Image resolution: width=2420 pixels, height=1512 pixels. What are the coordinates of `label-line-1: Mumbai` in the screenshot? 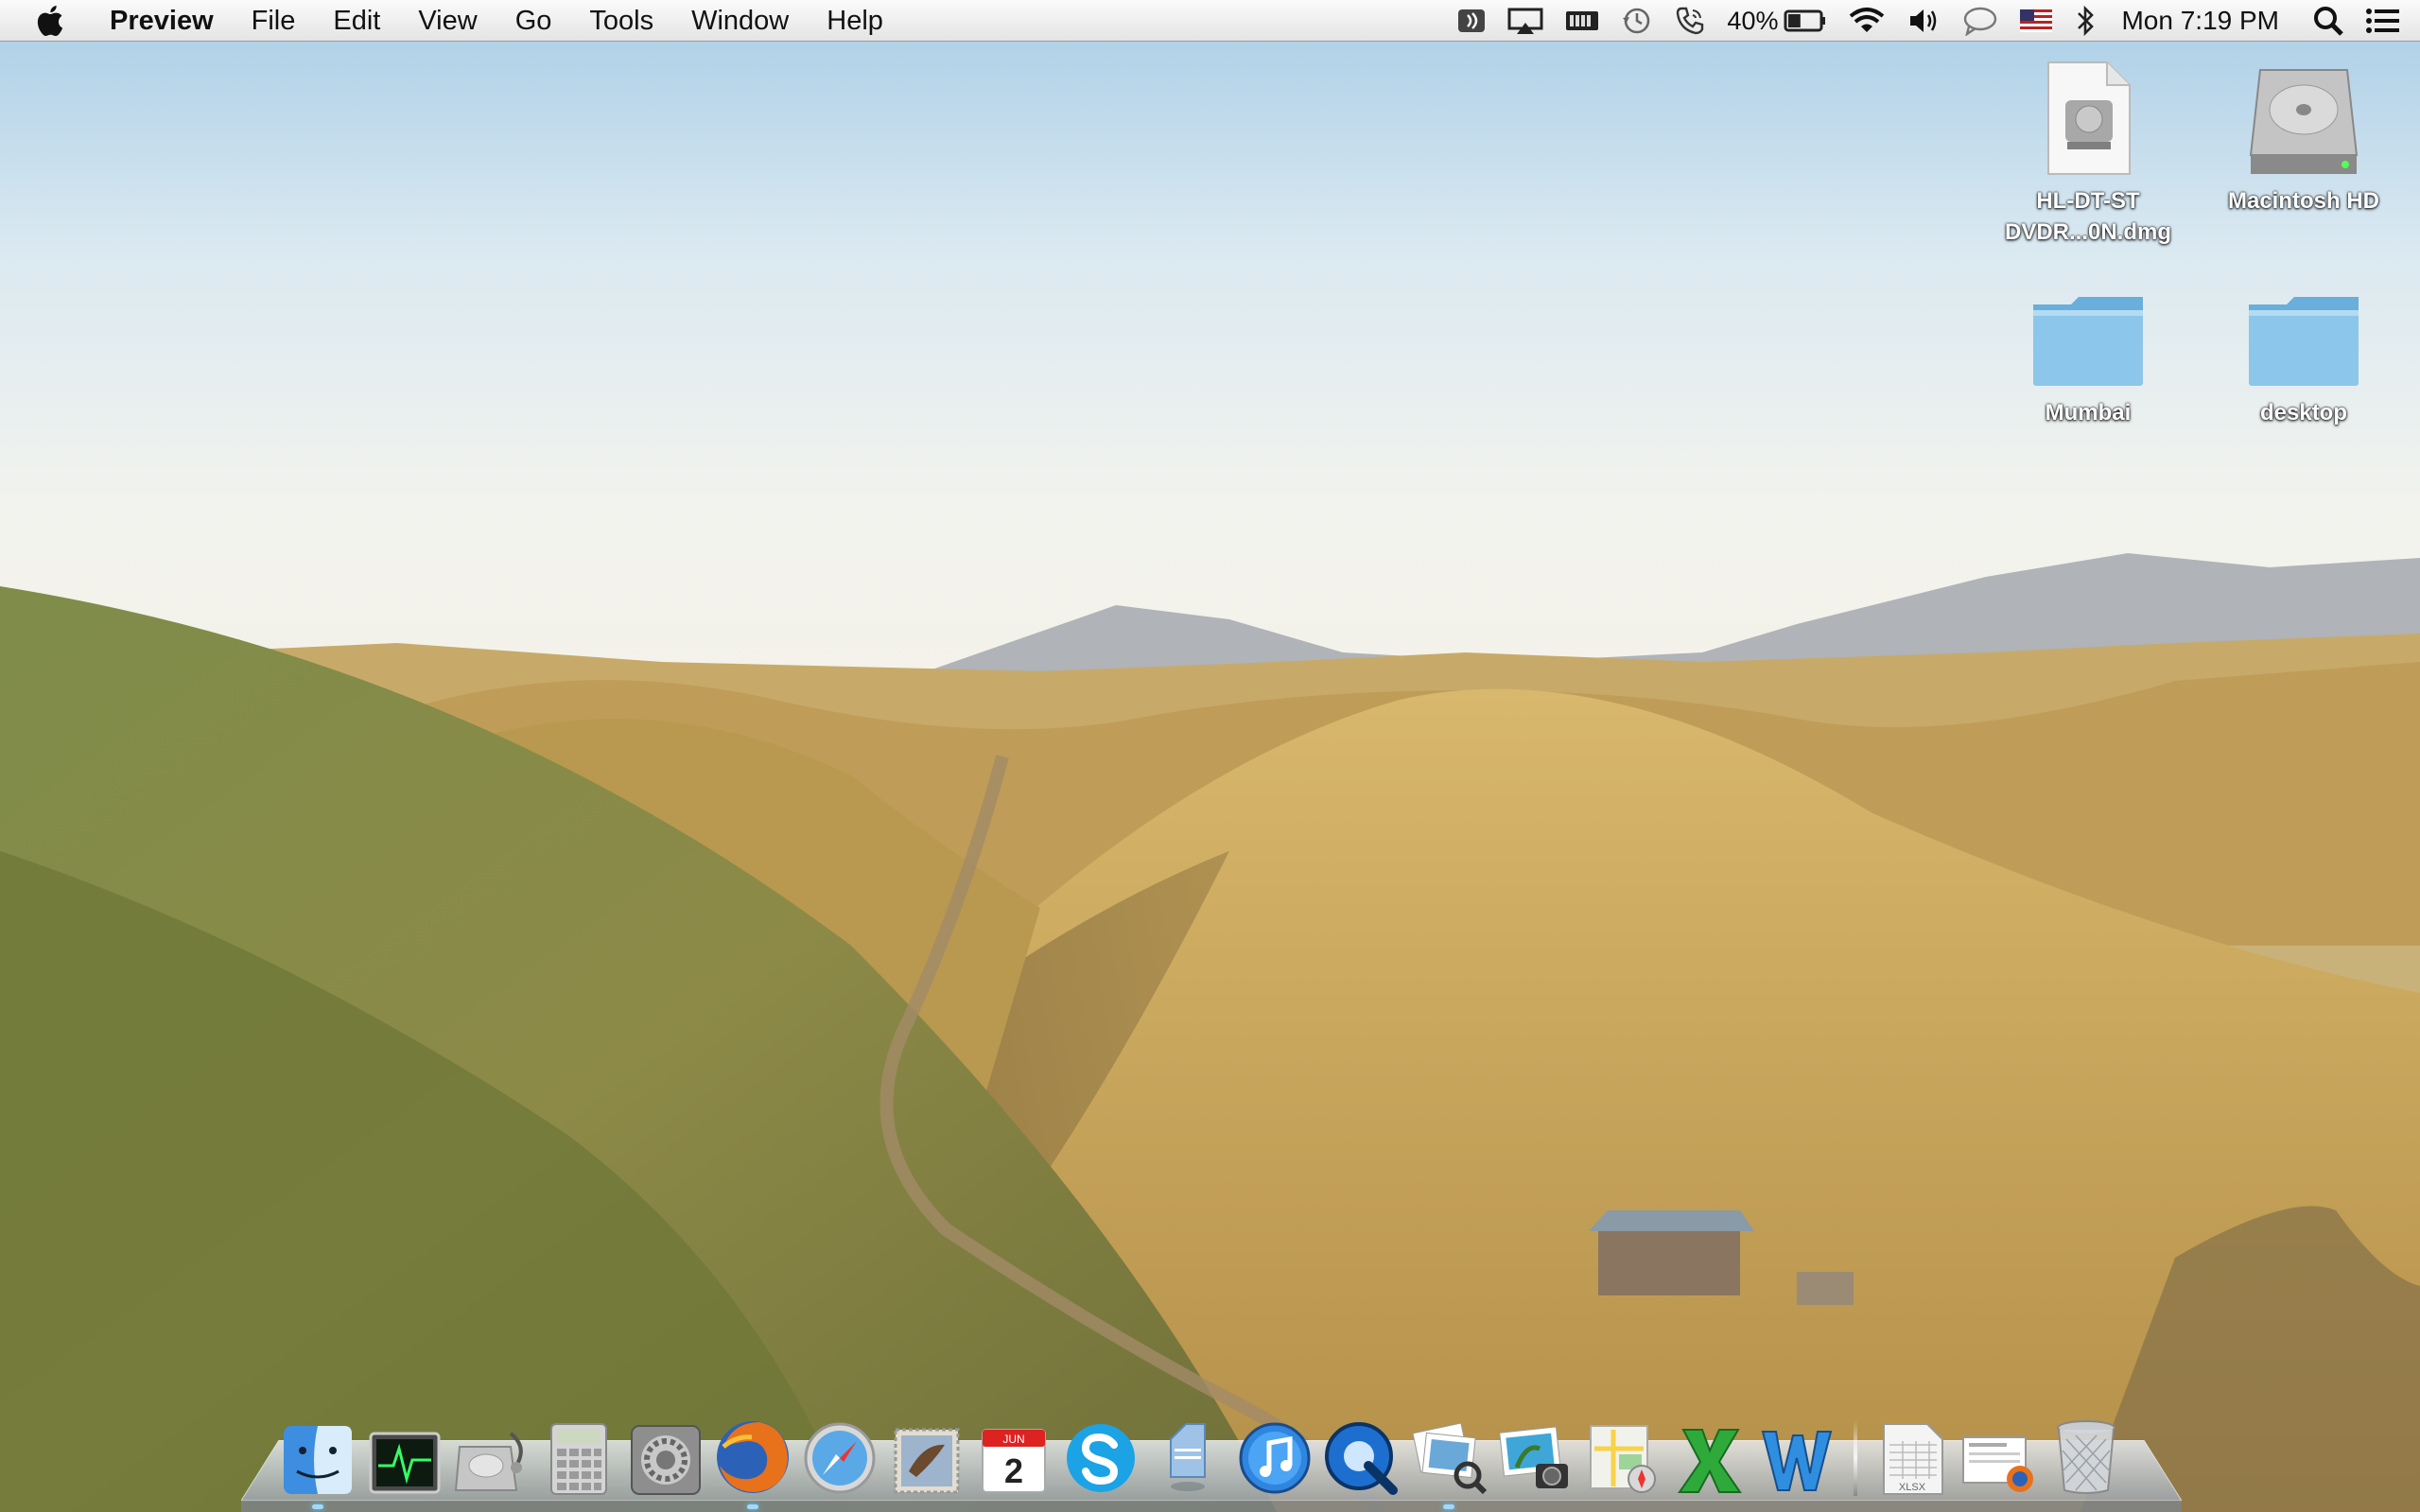 It's located at (2088, 413).